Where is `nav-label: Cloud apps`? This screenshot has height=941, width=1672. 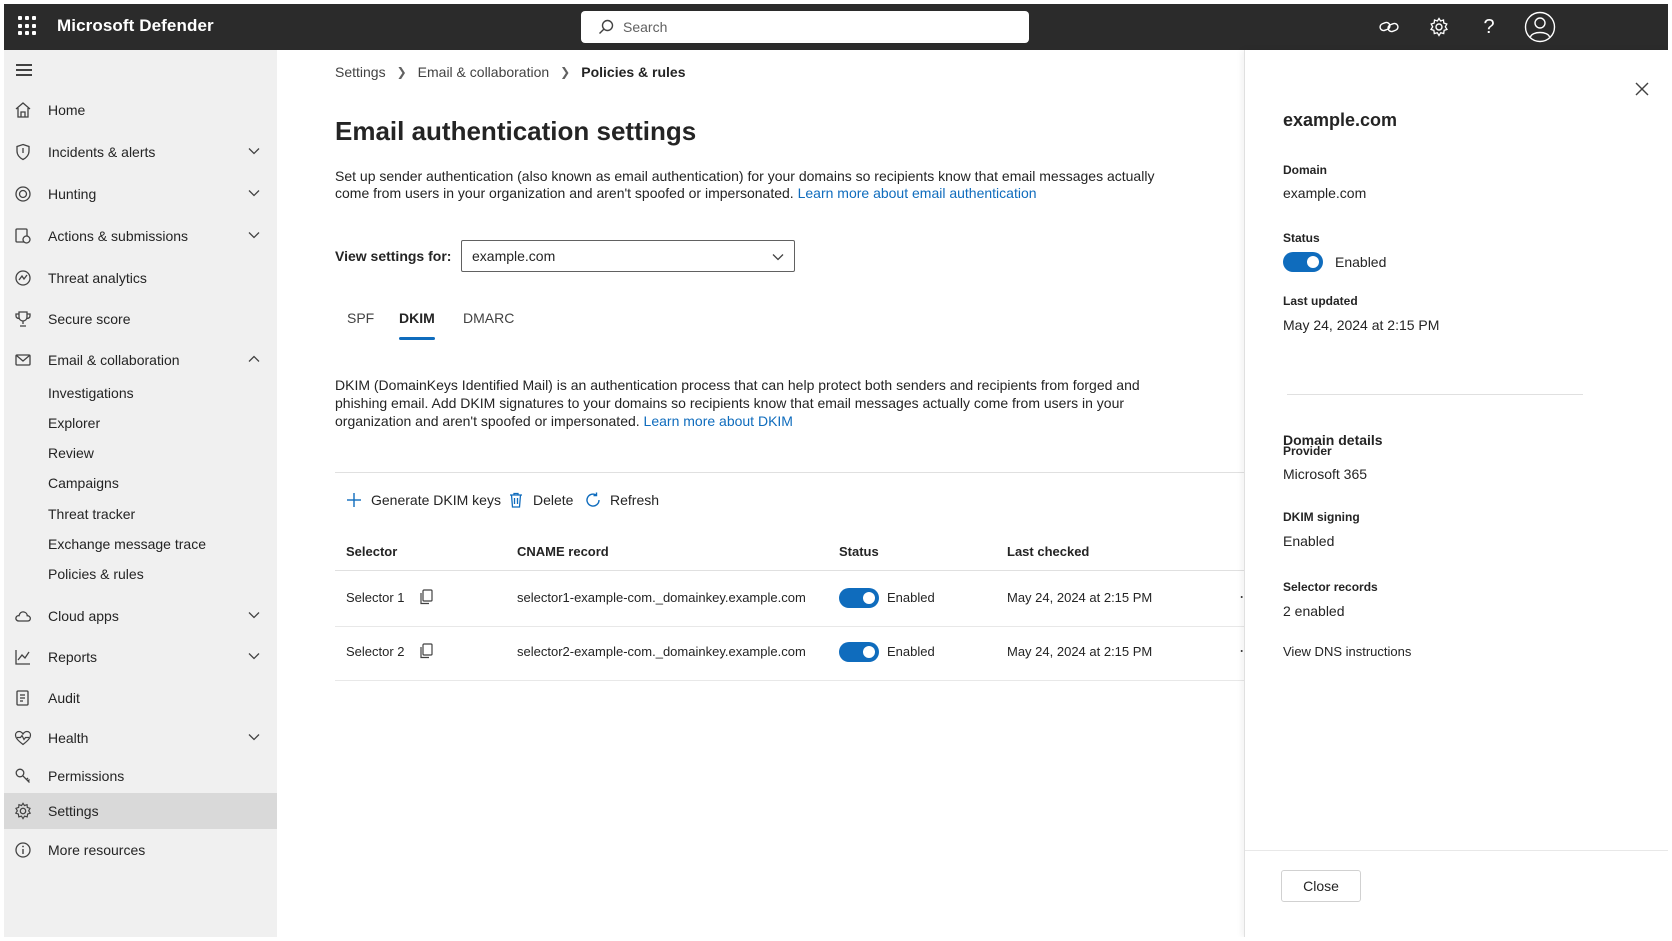 nav-label: Cloud apps is located at coordinates (83, 616).